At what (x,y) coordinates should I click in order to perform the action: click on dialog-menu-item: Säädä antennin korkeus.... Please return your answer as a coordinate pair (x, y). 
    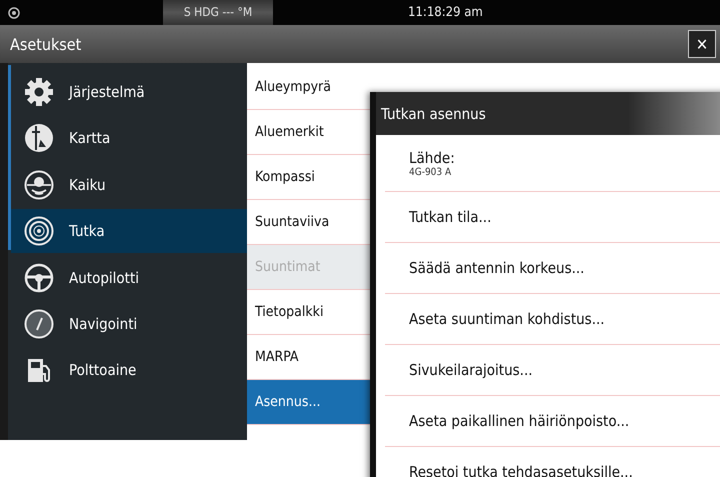
    Looking at the image, I should click on (496, 268).